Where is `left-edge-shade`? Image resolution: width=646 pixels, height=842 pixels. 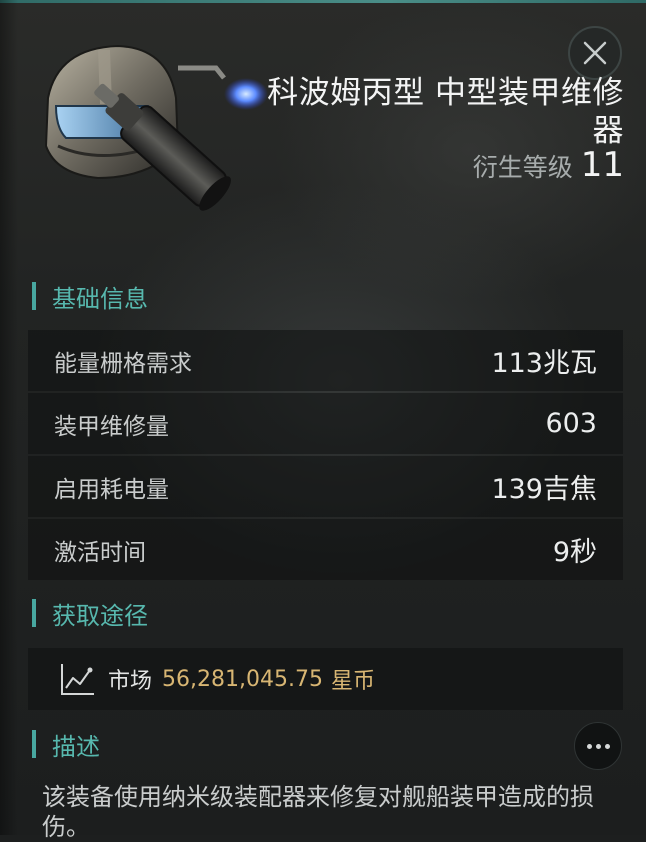
left-edge-shade is located at coordinates (9, 417).